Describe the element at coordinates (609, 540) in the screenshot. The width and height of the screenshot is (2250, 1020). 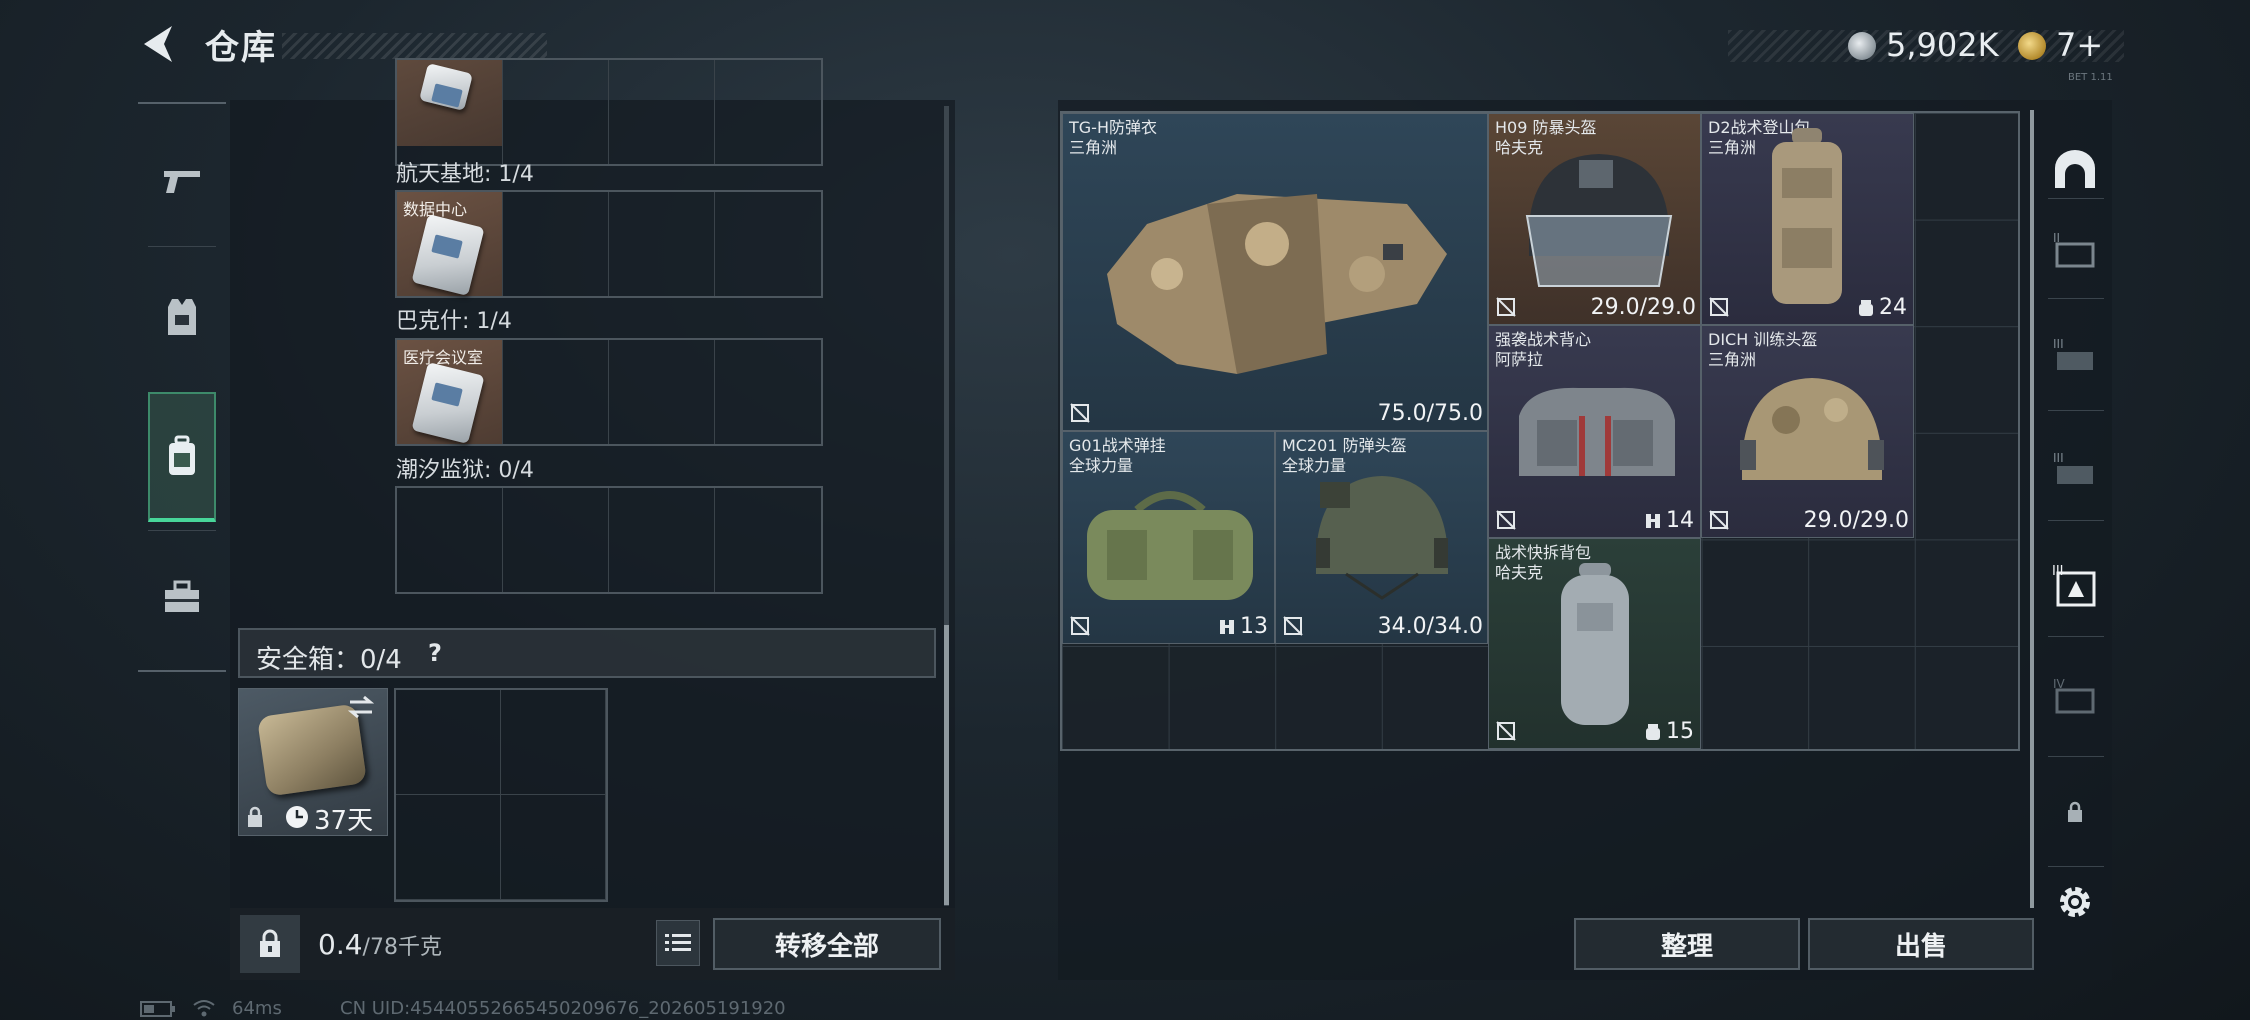
I see `item-slot-grid` at that location.